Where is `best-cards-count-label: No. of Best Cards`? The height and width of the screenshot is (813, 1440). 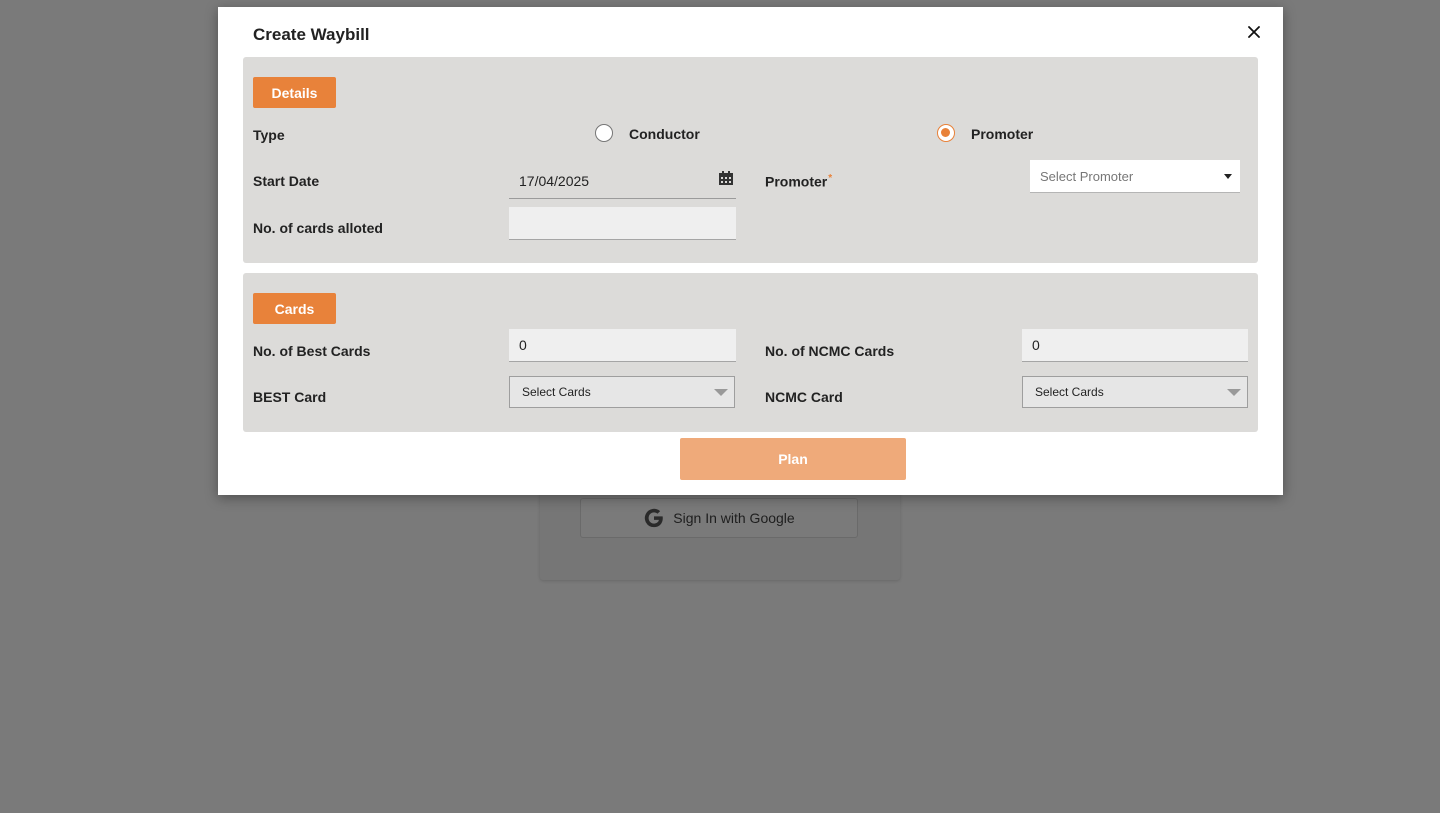
best-cards-count-label: No. of Best Cards is located at coordinates (312, 351).